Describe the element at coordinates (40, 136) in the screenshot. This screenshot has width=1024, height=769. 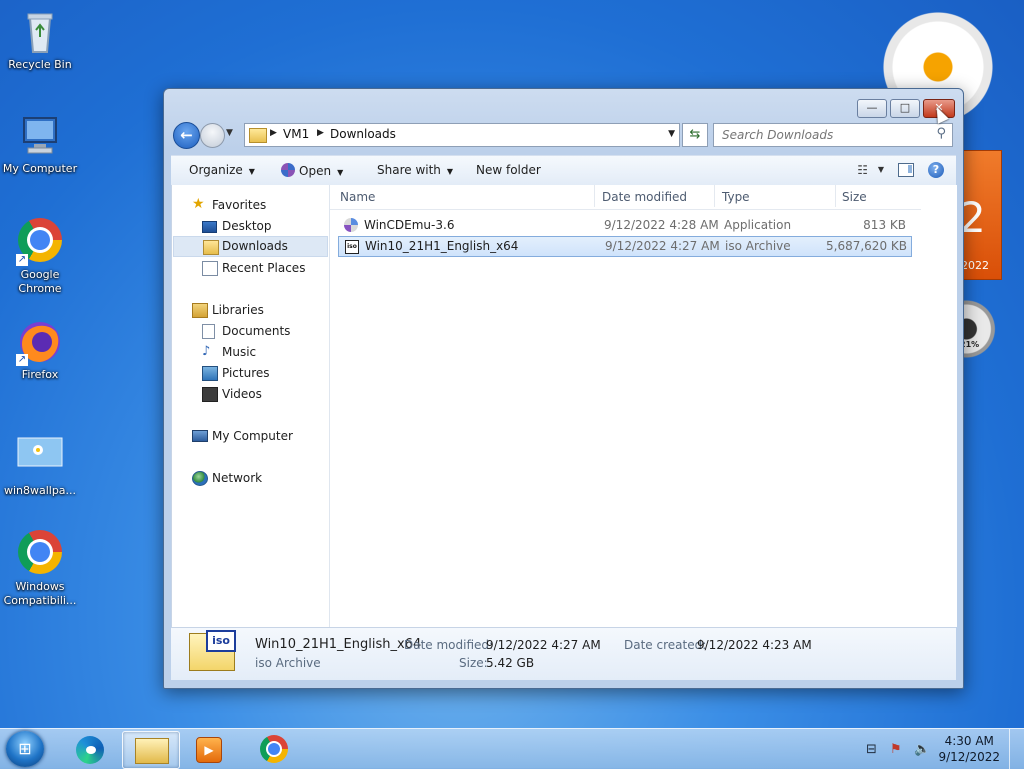
I see `my-computer-icon` at that location.